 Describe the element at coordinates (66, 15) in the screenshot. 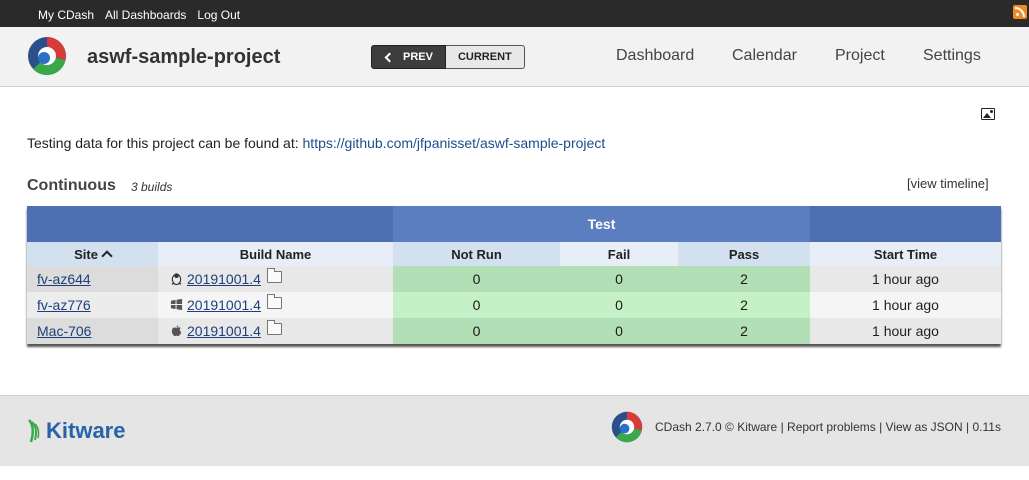

I see `my-cdash-link: My CDash` at that location.